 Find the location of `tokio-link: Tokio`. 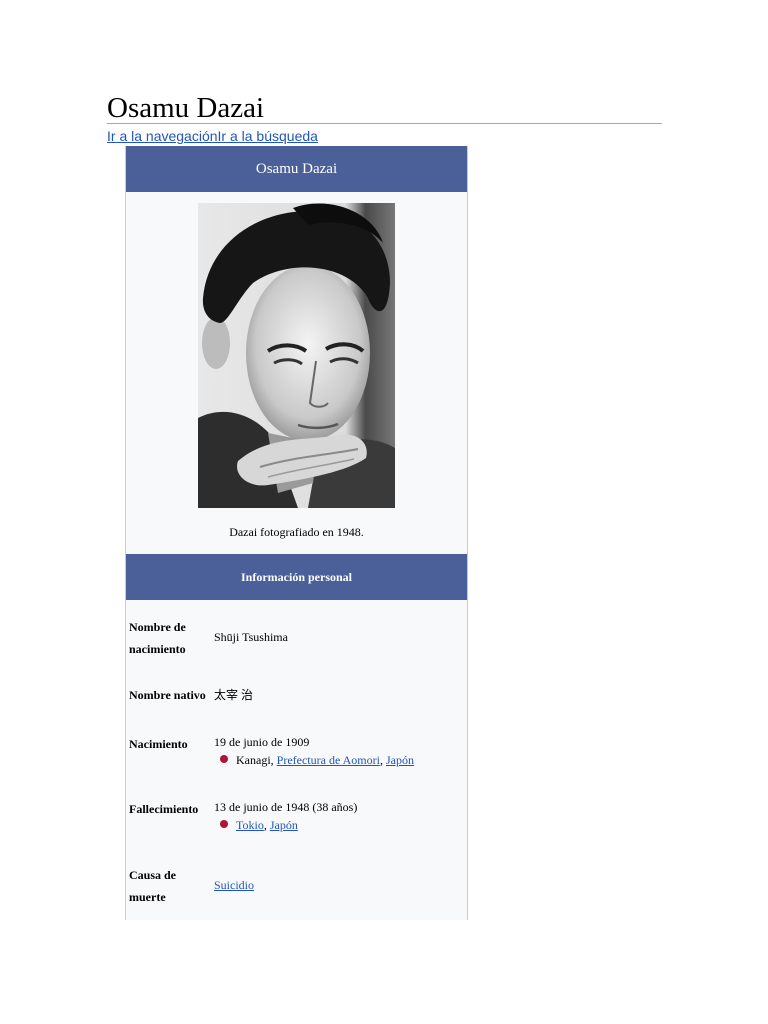

tokio-link: Tokio is located at coordinates (250, 825).